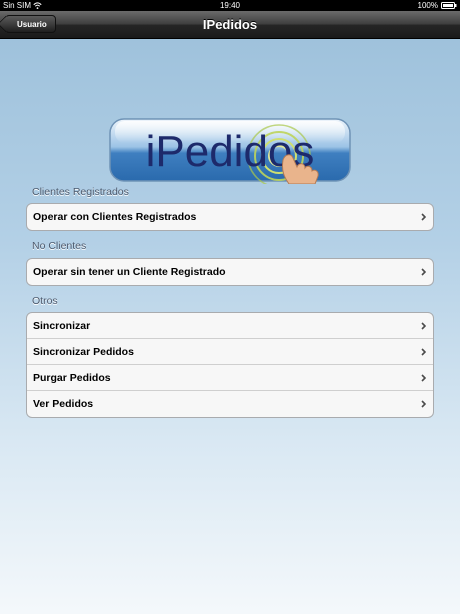 This screenshot has width=460, height=614. I want to click on section-header-clientes-registrados: Clientes Registrados, so click(80, 192).